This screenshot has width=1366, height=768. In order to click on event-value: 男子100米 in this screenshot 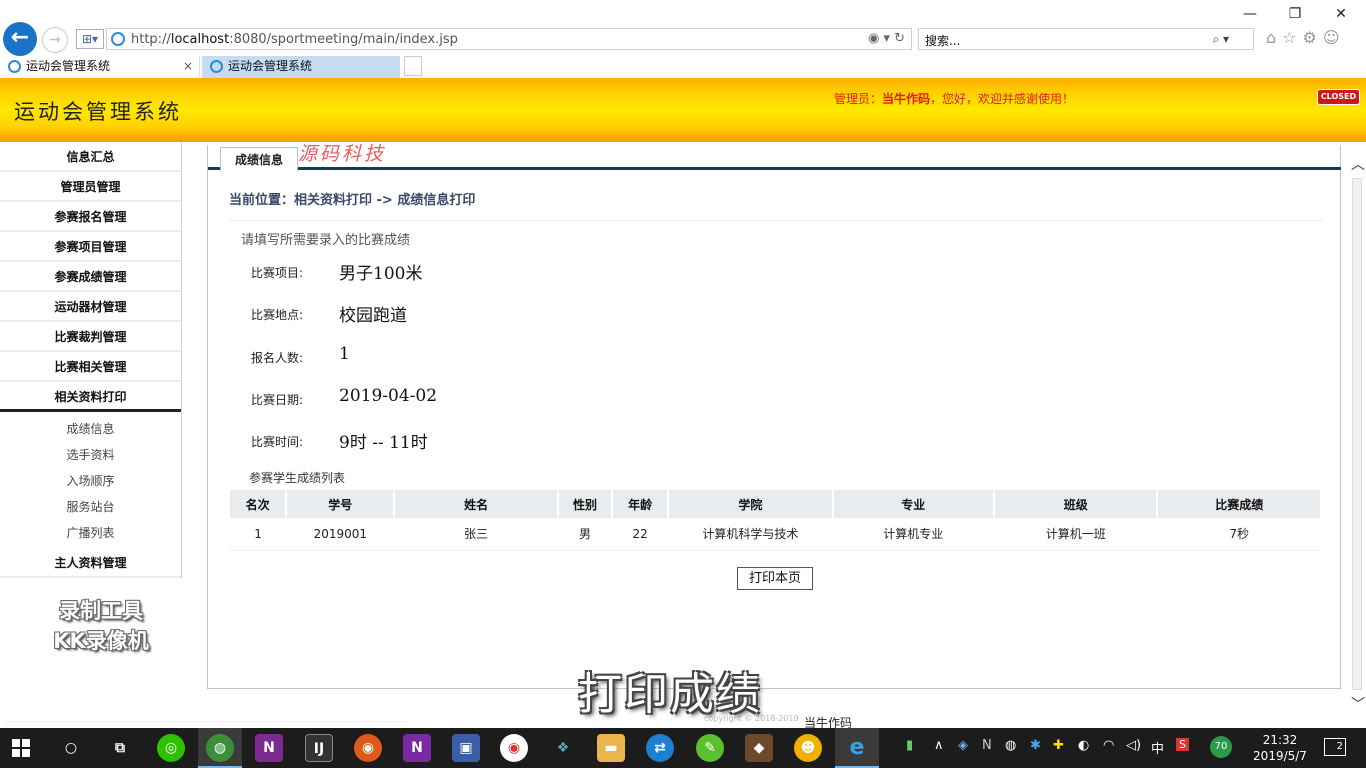, I will do `click(381, 274)`.